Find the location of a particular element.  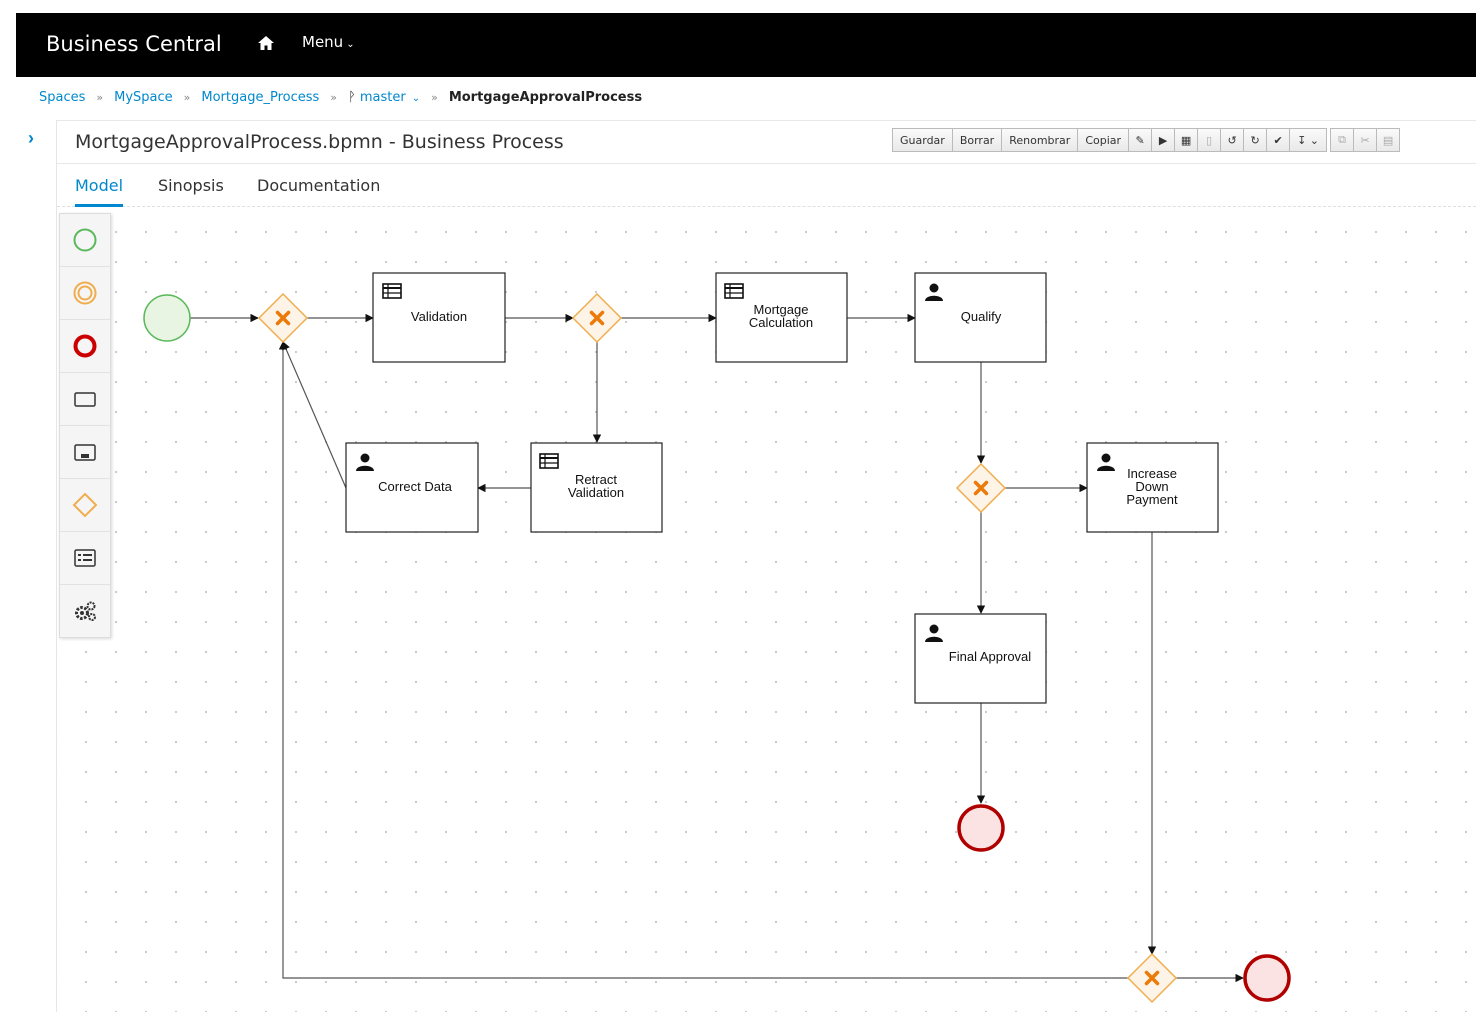

task-label: Correct Data is located at coordinates (415, 486).